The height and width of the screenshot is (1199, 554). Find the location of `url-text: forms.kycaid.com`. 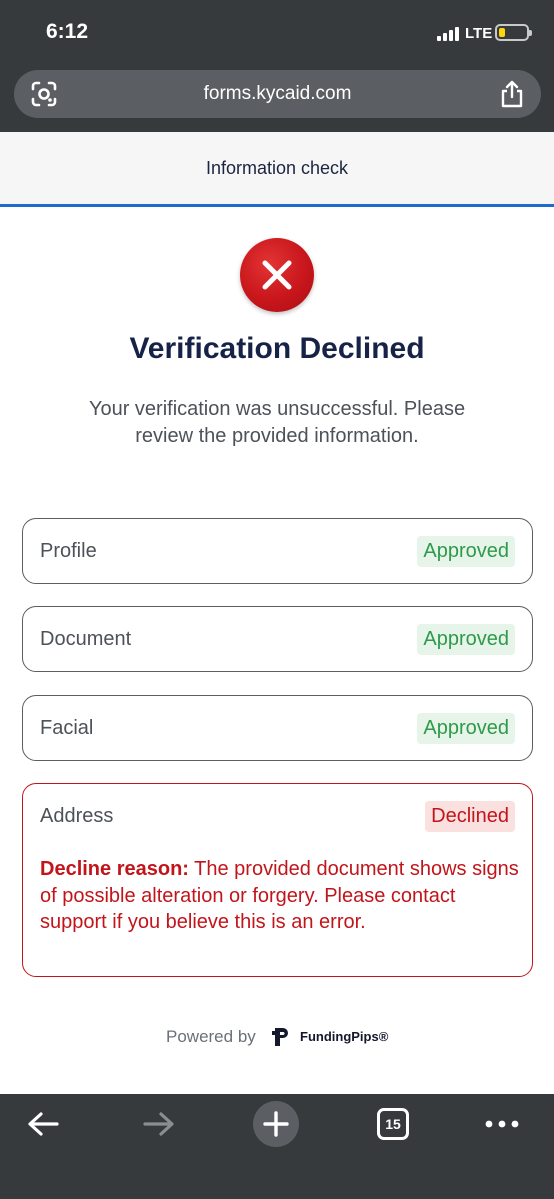

url-text: forms.kycaid.com is located at coordinates (277, 93).